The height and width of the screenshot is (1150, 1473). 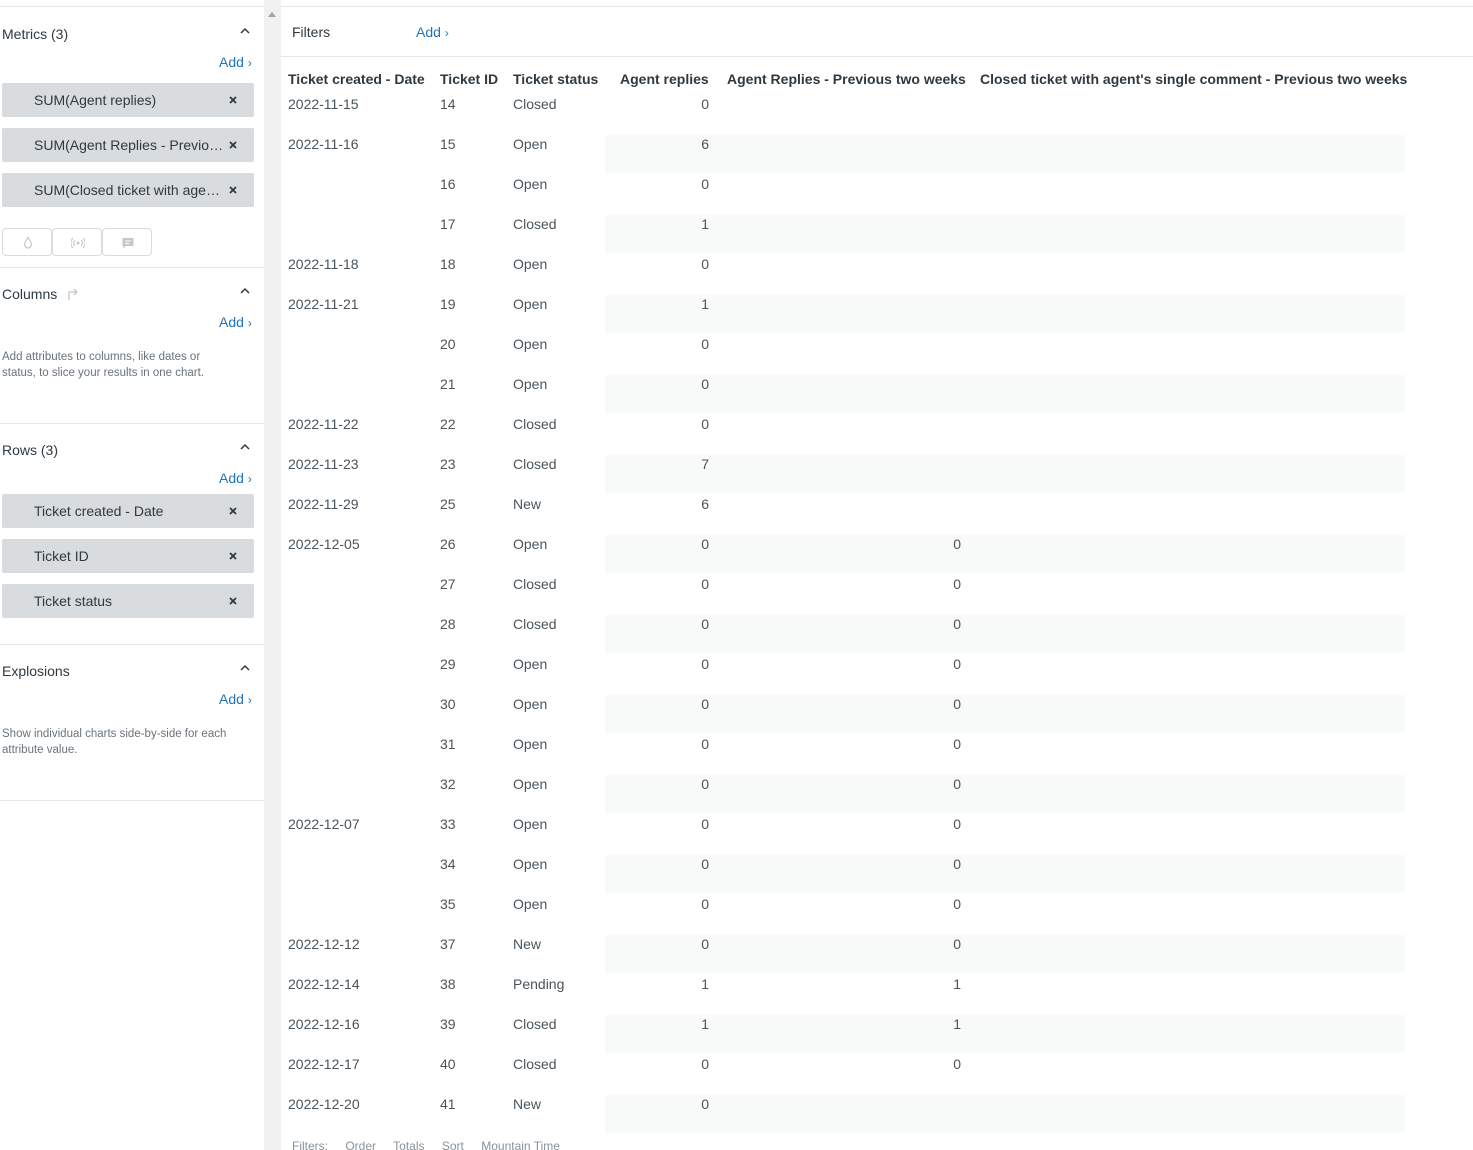 What do you see at coordinates (272, 575) in the screenshot?
I see `sidebar-scrollbar` at bounding box center [272, 575].